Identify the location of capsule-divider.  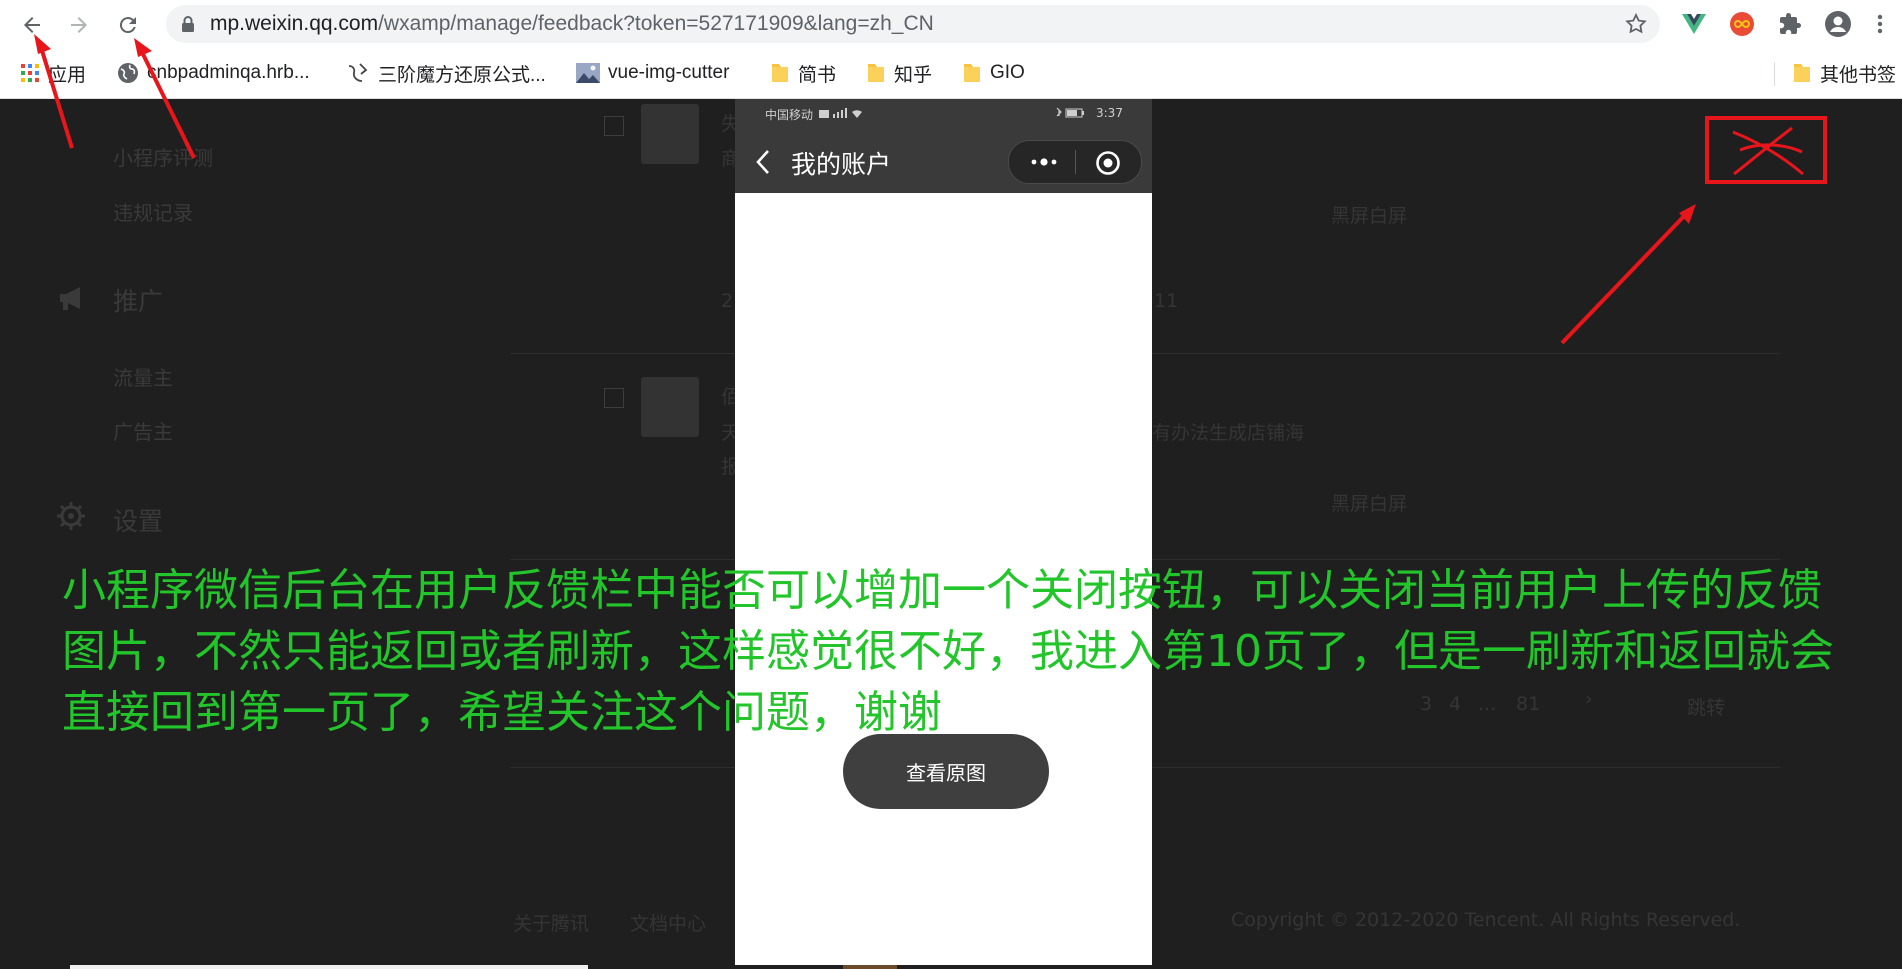
(1075, 162).